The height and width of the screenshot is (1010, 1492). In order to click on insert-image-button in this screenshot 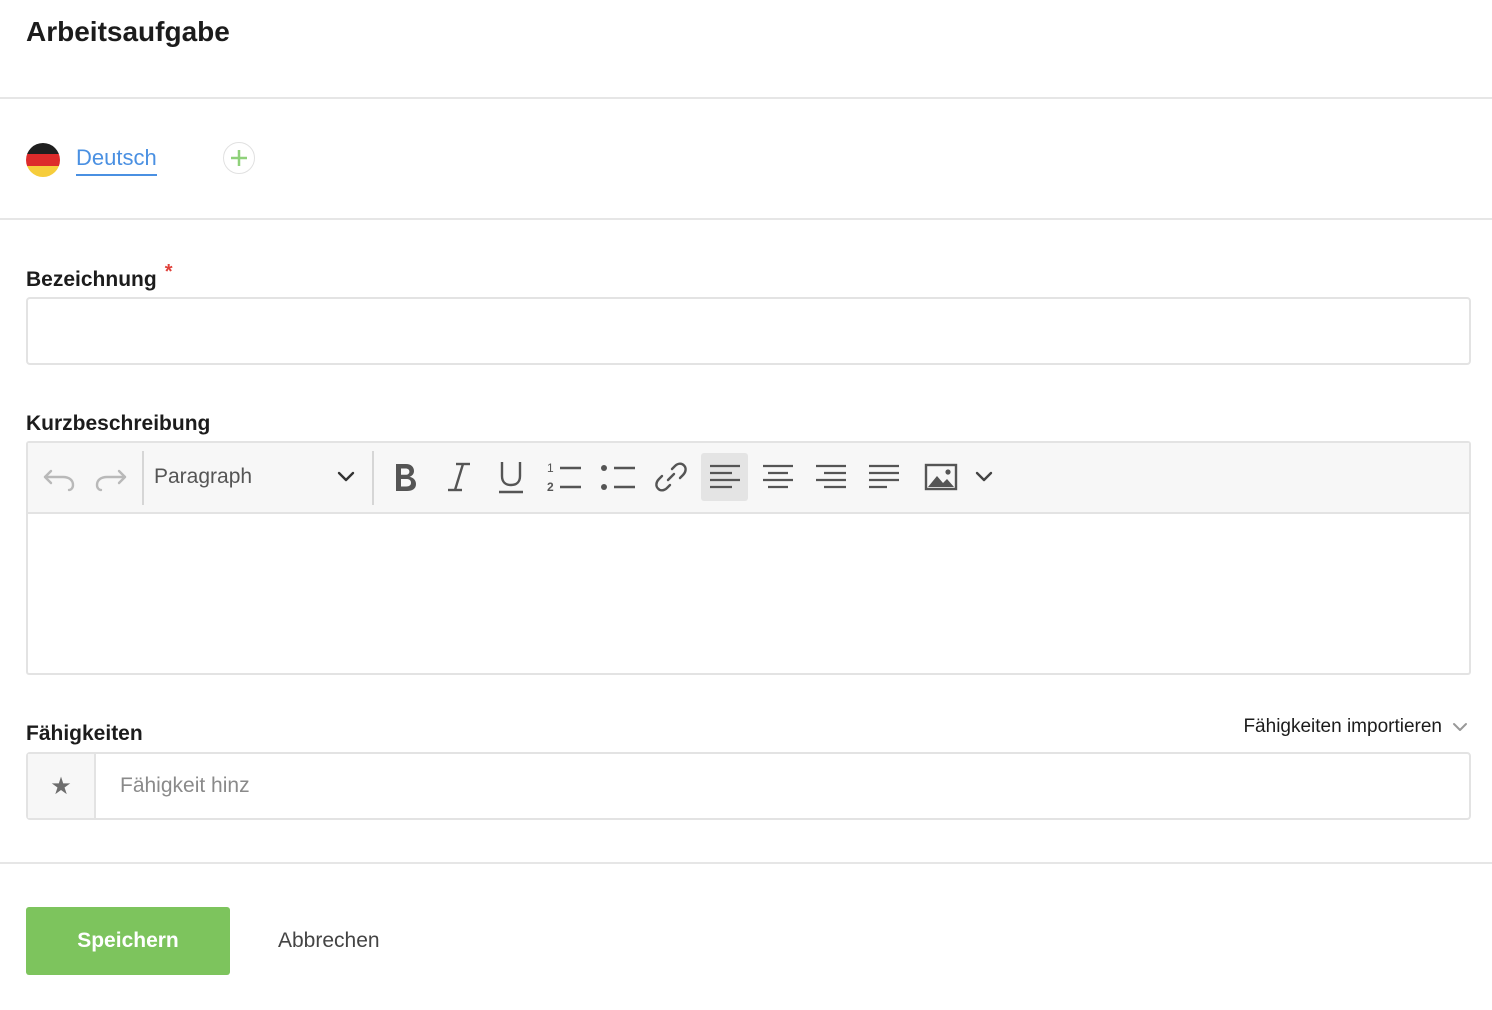, I will do `click(941, 477)`.